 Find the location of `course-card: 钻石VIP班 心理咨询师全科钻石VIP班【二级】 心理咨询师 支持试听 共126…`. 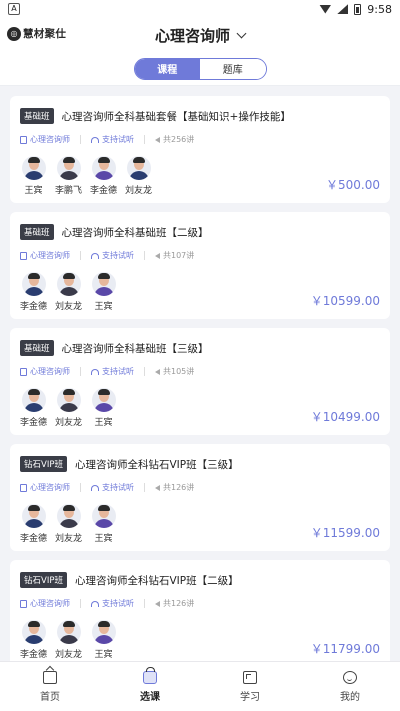

course-card: 钻石VIP班 心理咨询师全科钻石VIP班【二级】 心理咨询师 支持试听 共126… is located at coordinates (200, 610).